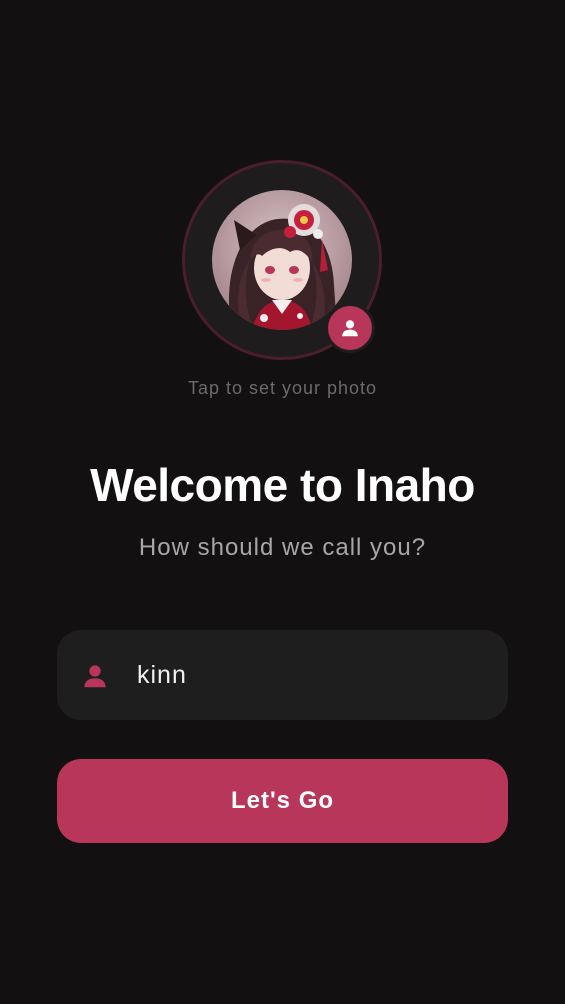  I want to click on name-field, so click(282, 675).